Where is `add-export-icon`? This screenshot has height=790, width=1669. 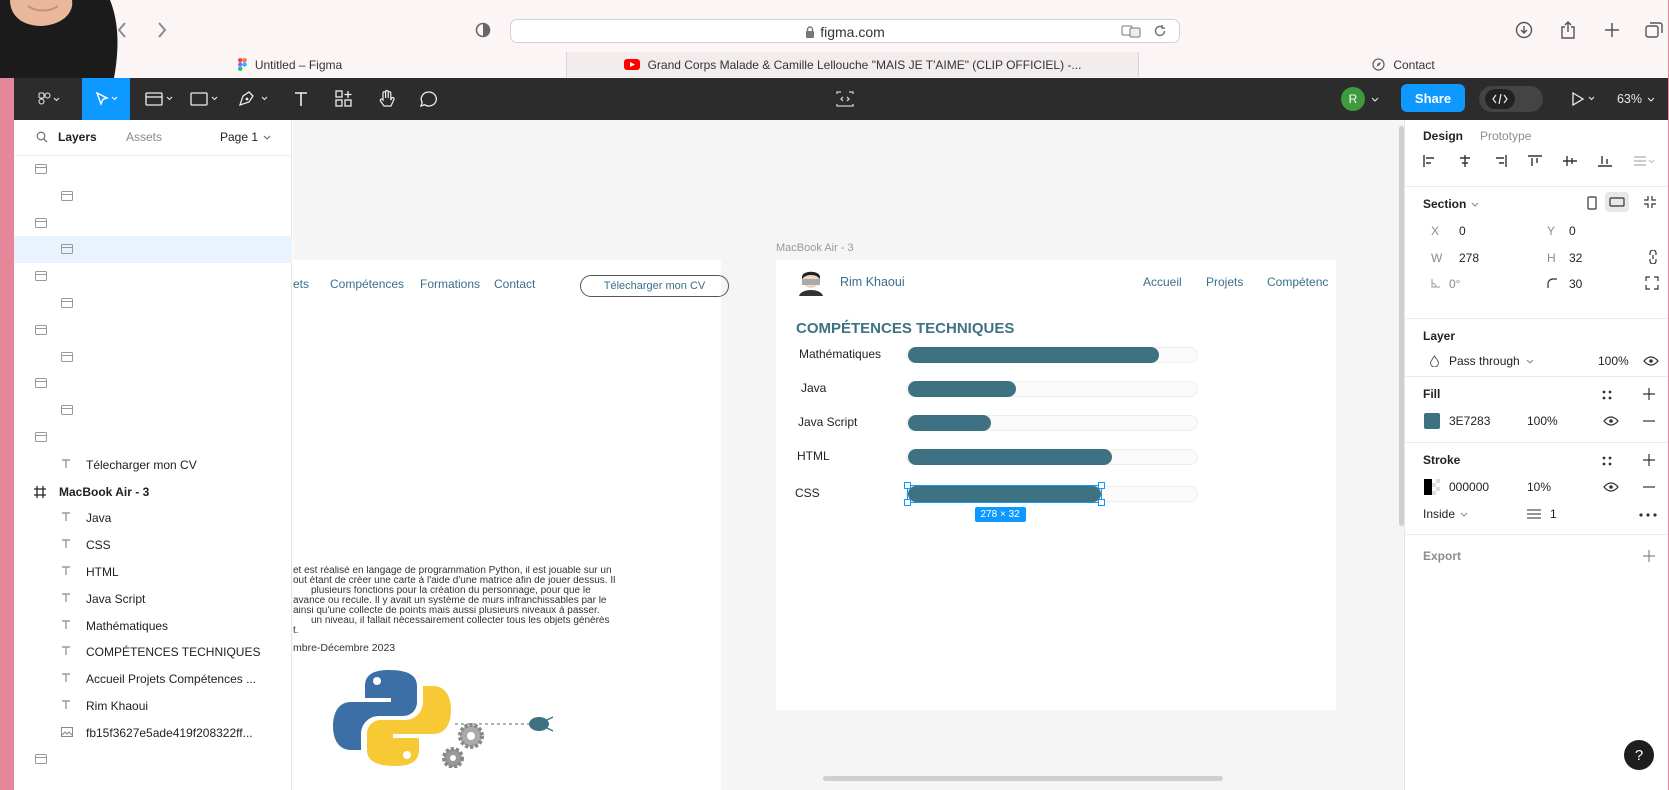 add-export-icon is located at coordinates (1649, 556).